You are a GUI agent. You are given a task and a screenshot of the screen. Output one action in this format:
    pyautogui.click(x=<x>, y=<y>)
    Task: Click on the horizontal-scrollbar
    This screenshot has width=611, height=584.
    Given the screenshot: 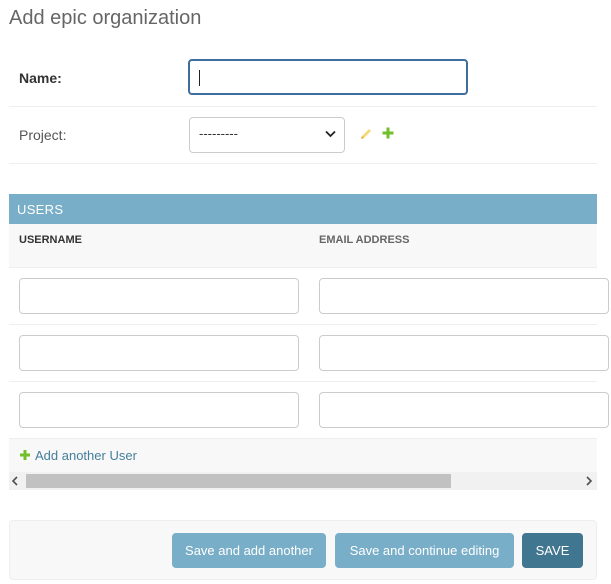 What is the action you would take?
    pyautogui.click(x=303, y=481)
    